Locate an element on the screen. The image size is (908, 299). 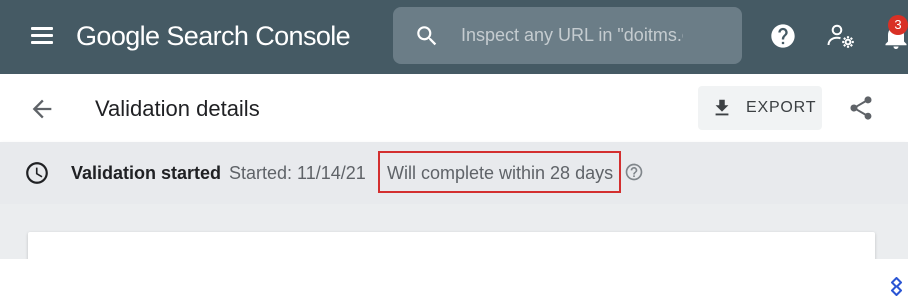
page-title: Validation details is located at coordinates (177, 108).